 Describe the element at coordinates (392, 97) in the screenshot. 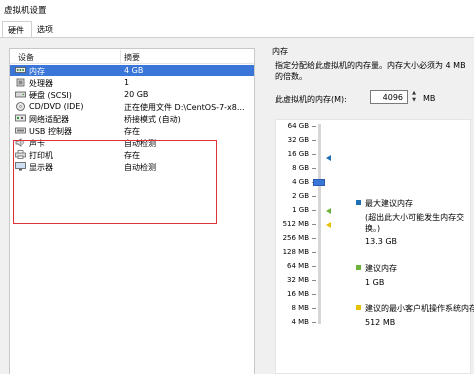

I see `memory-input-value: 4096` at that location.